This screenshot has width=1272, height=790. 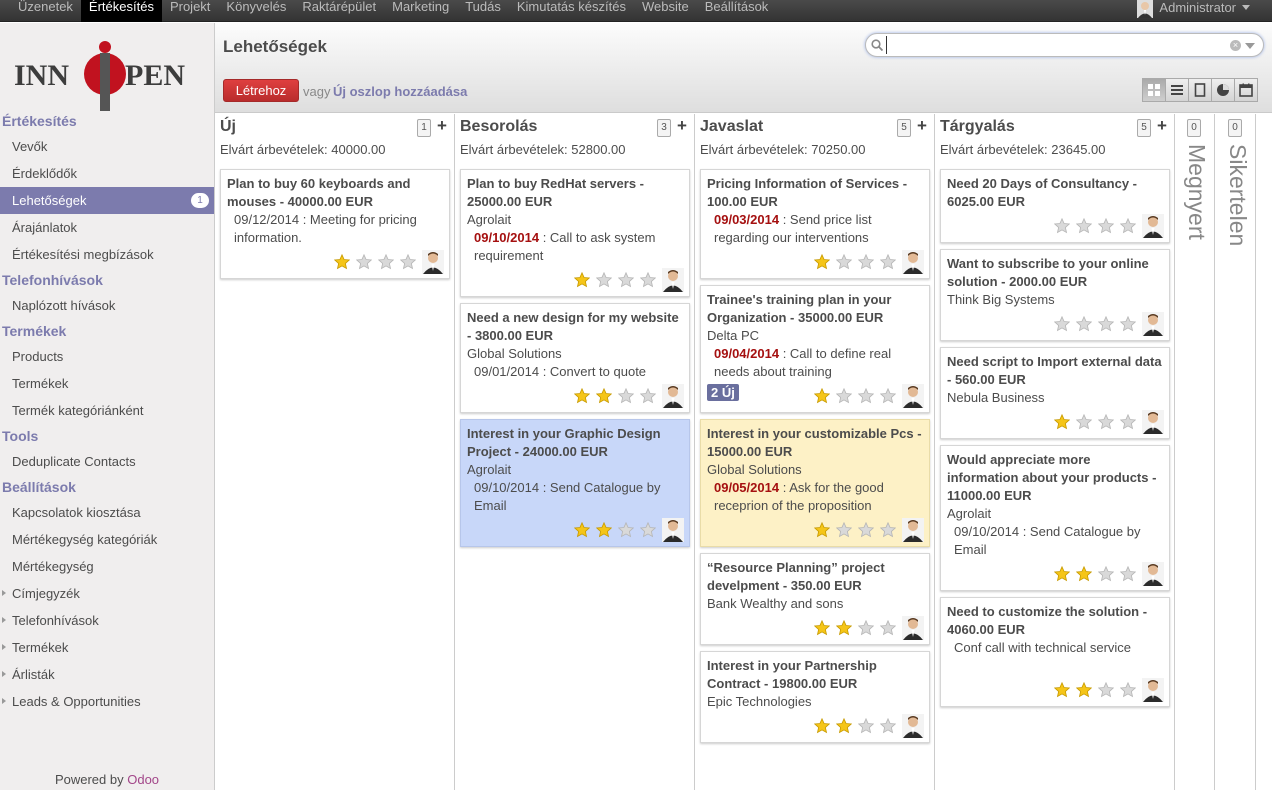 What do you see at coordinates (256, 11) in the screenshot?
I see `top-menu-item: Könyvelés` at bounding box center [256, 11].